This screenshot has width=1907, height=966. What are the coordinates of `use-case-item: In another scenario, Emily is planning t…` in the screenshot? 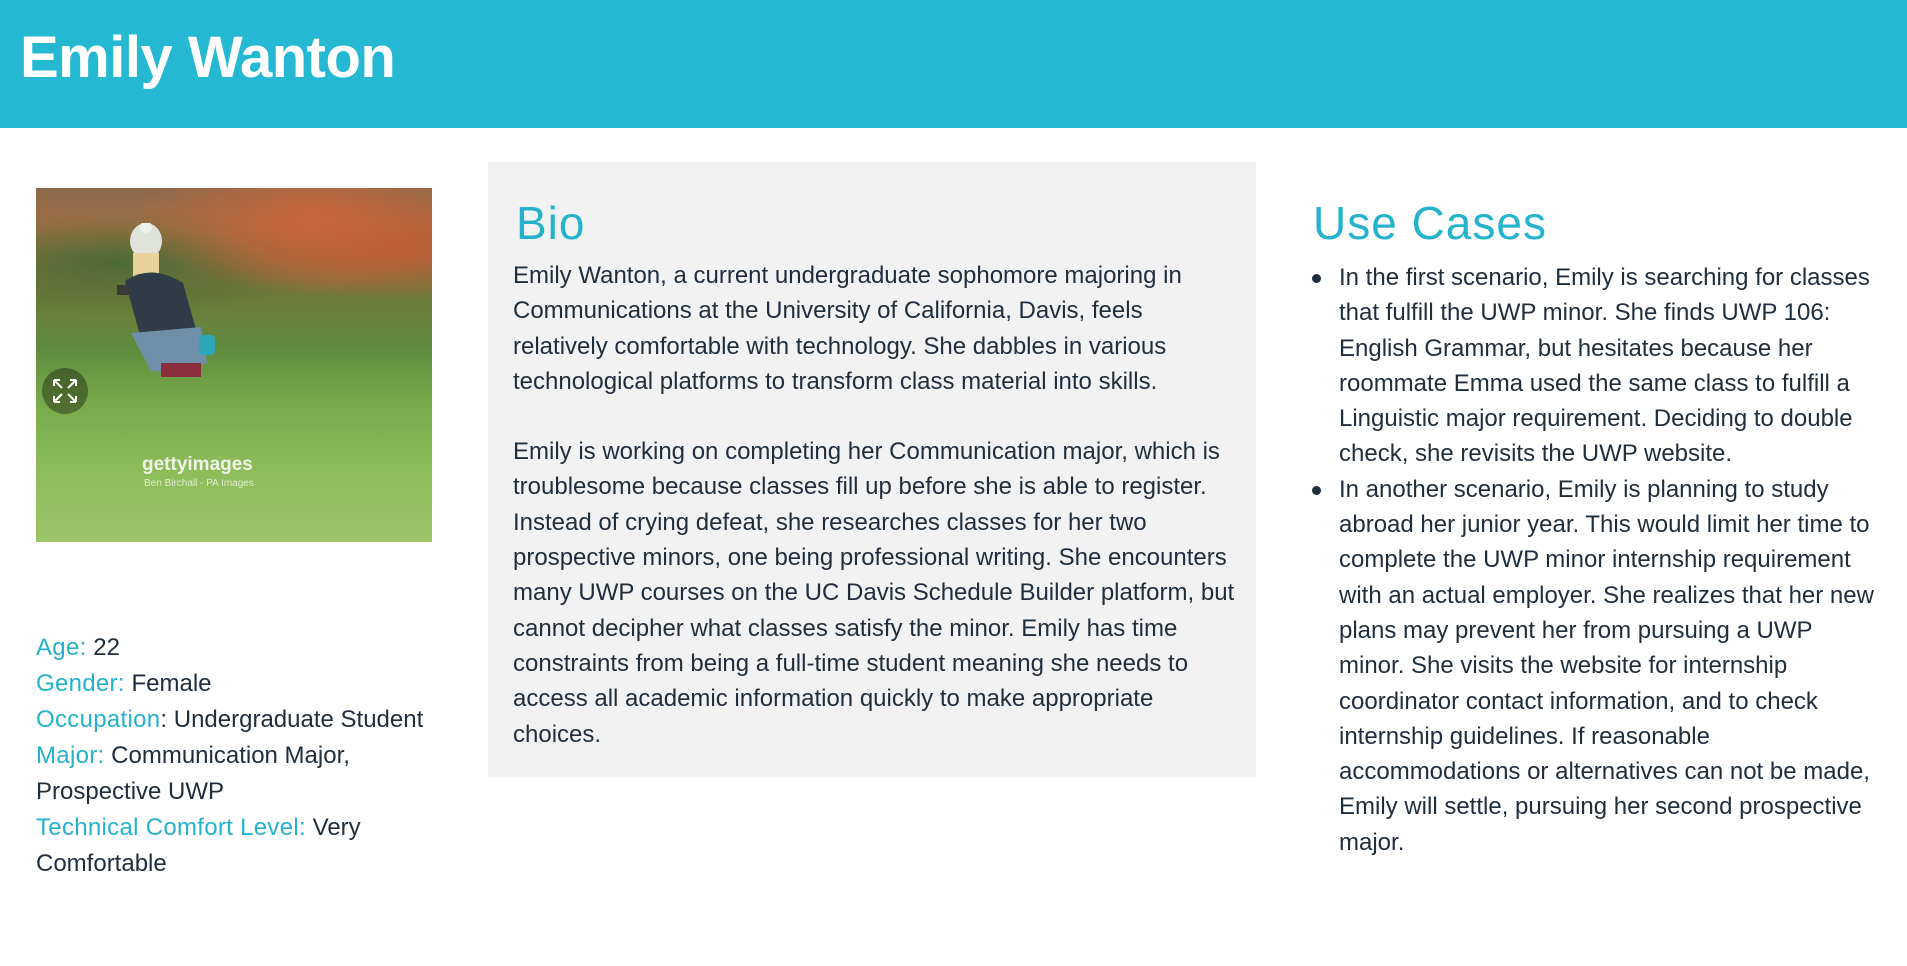 It's located at (1597, 666).